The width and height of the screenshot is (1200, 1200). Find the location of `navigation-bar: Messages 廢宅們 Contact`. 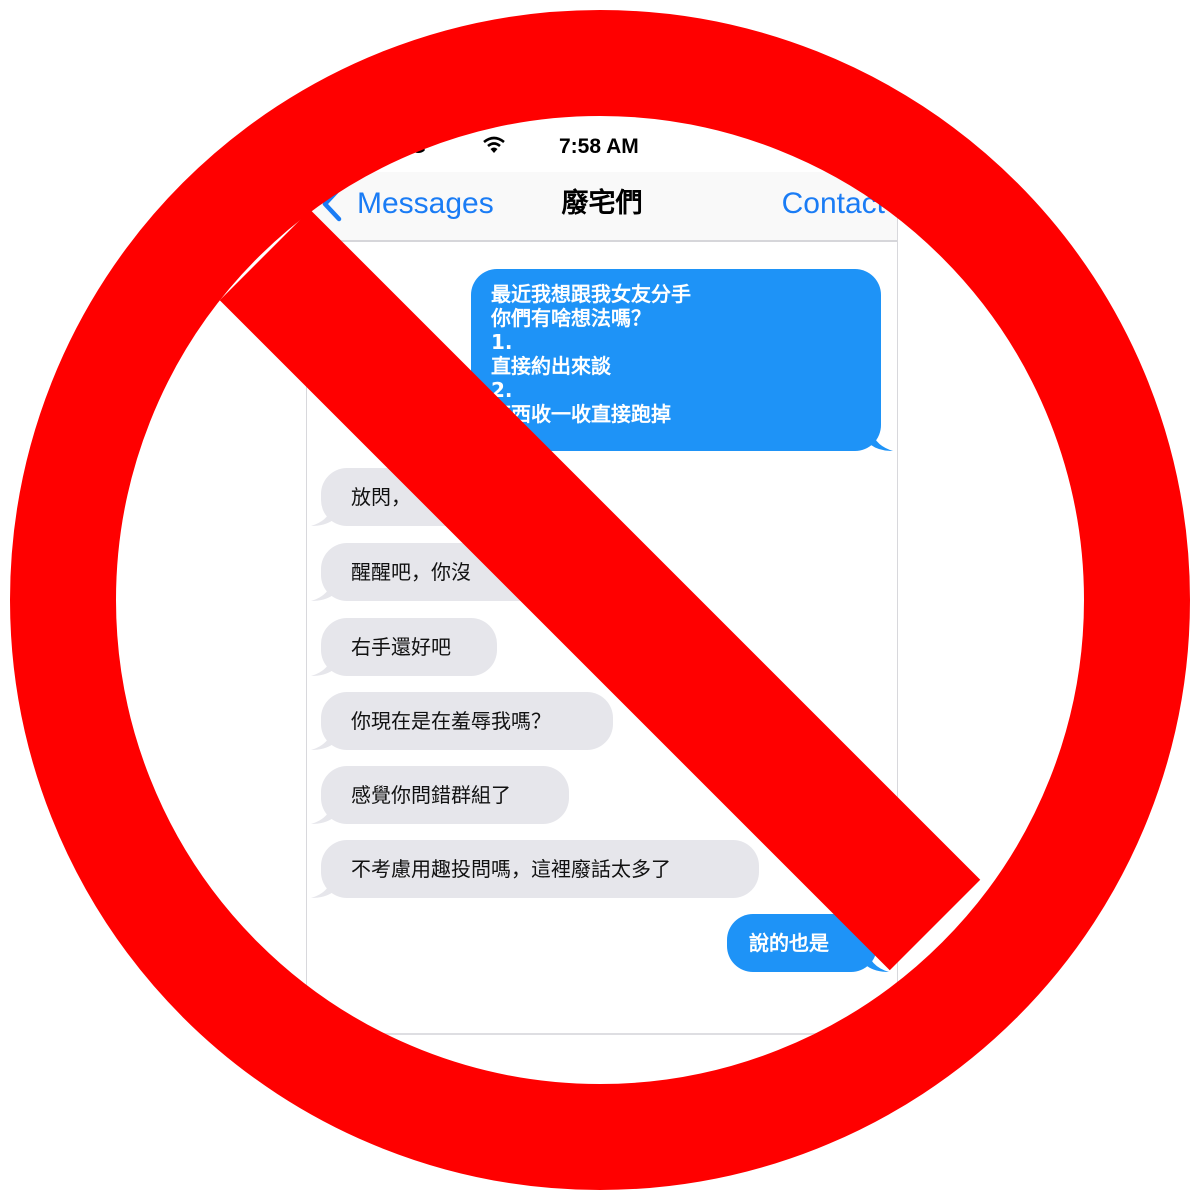

navigation-bar: Messages 廢宅們 Contact is located at coordinates (602, 207).